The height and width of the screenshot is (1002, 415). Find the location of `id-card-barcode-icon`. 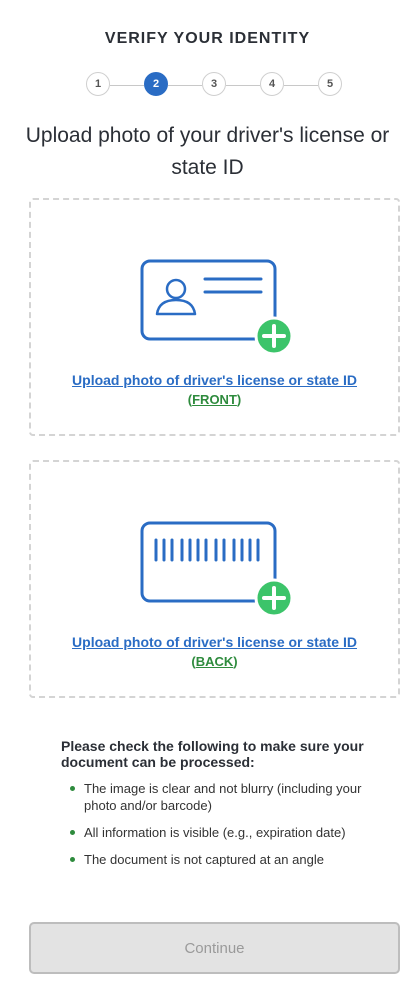

id-card-barcode-icon is located at coordinates (217, 569).